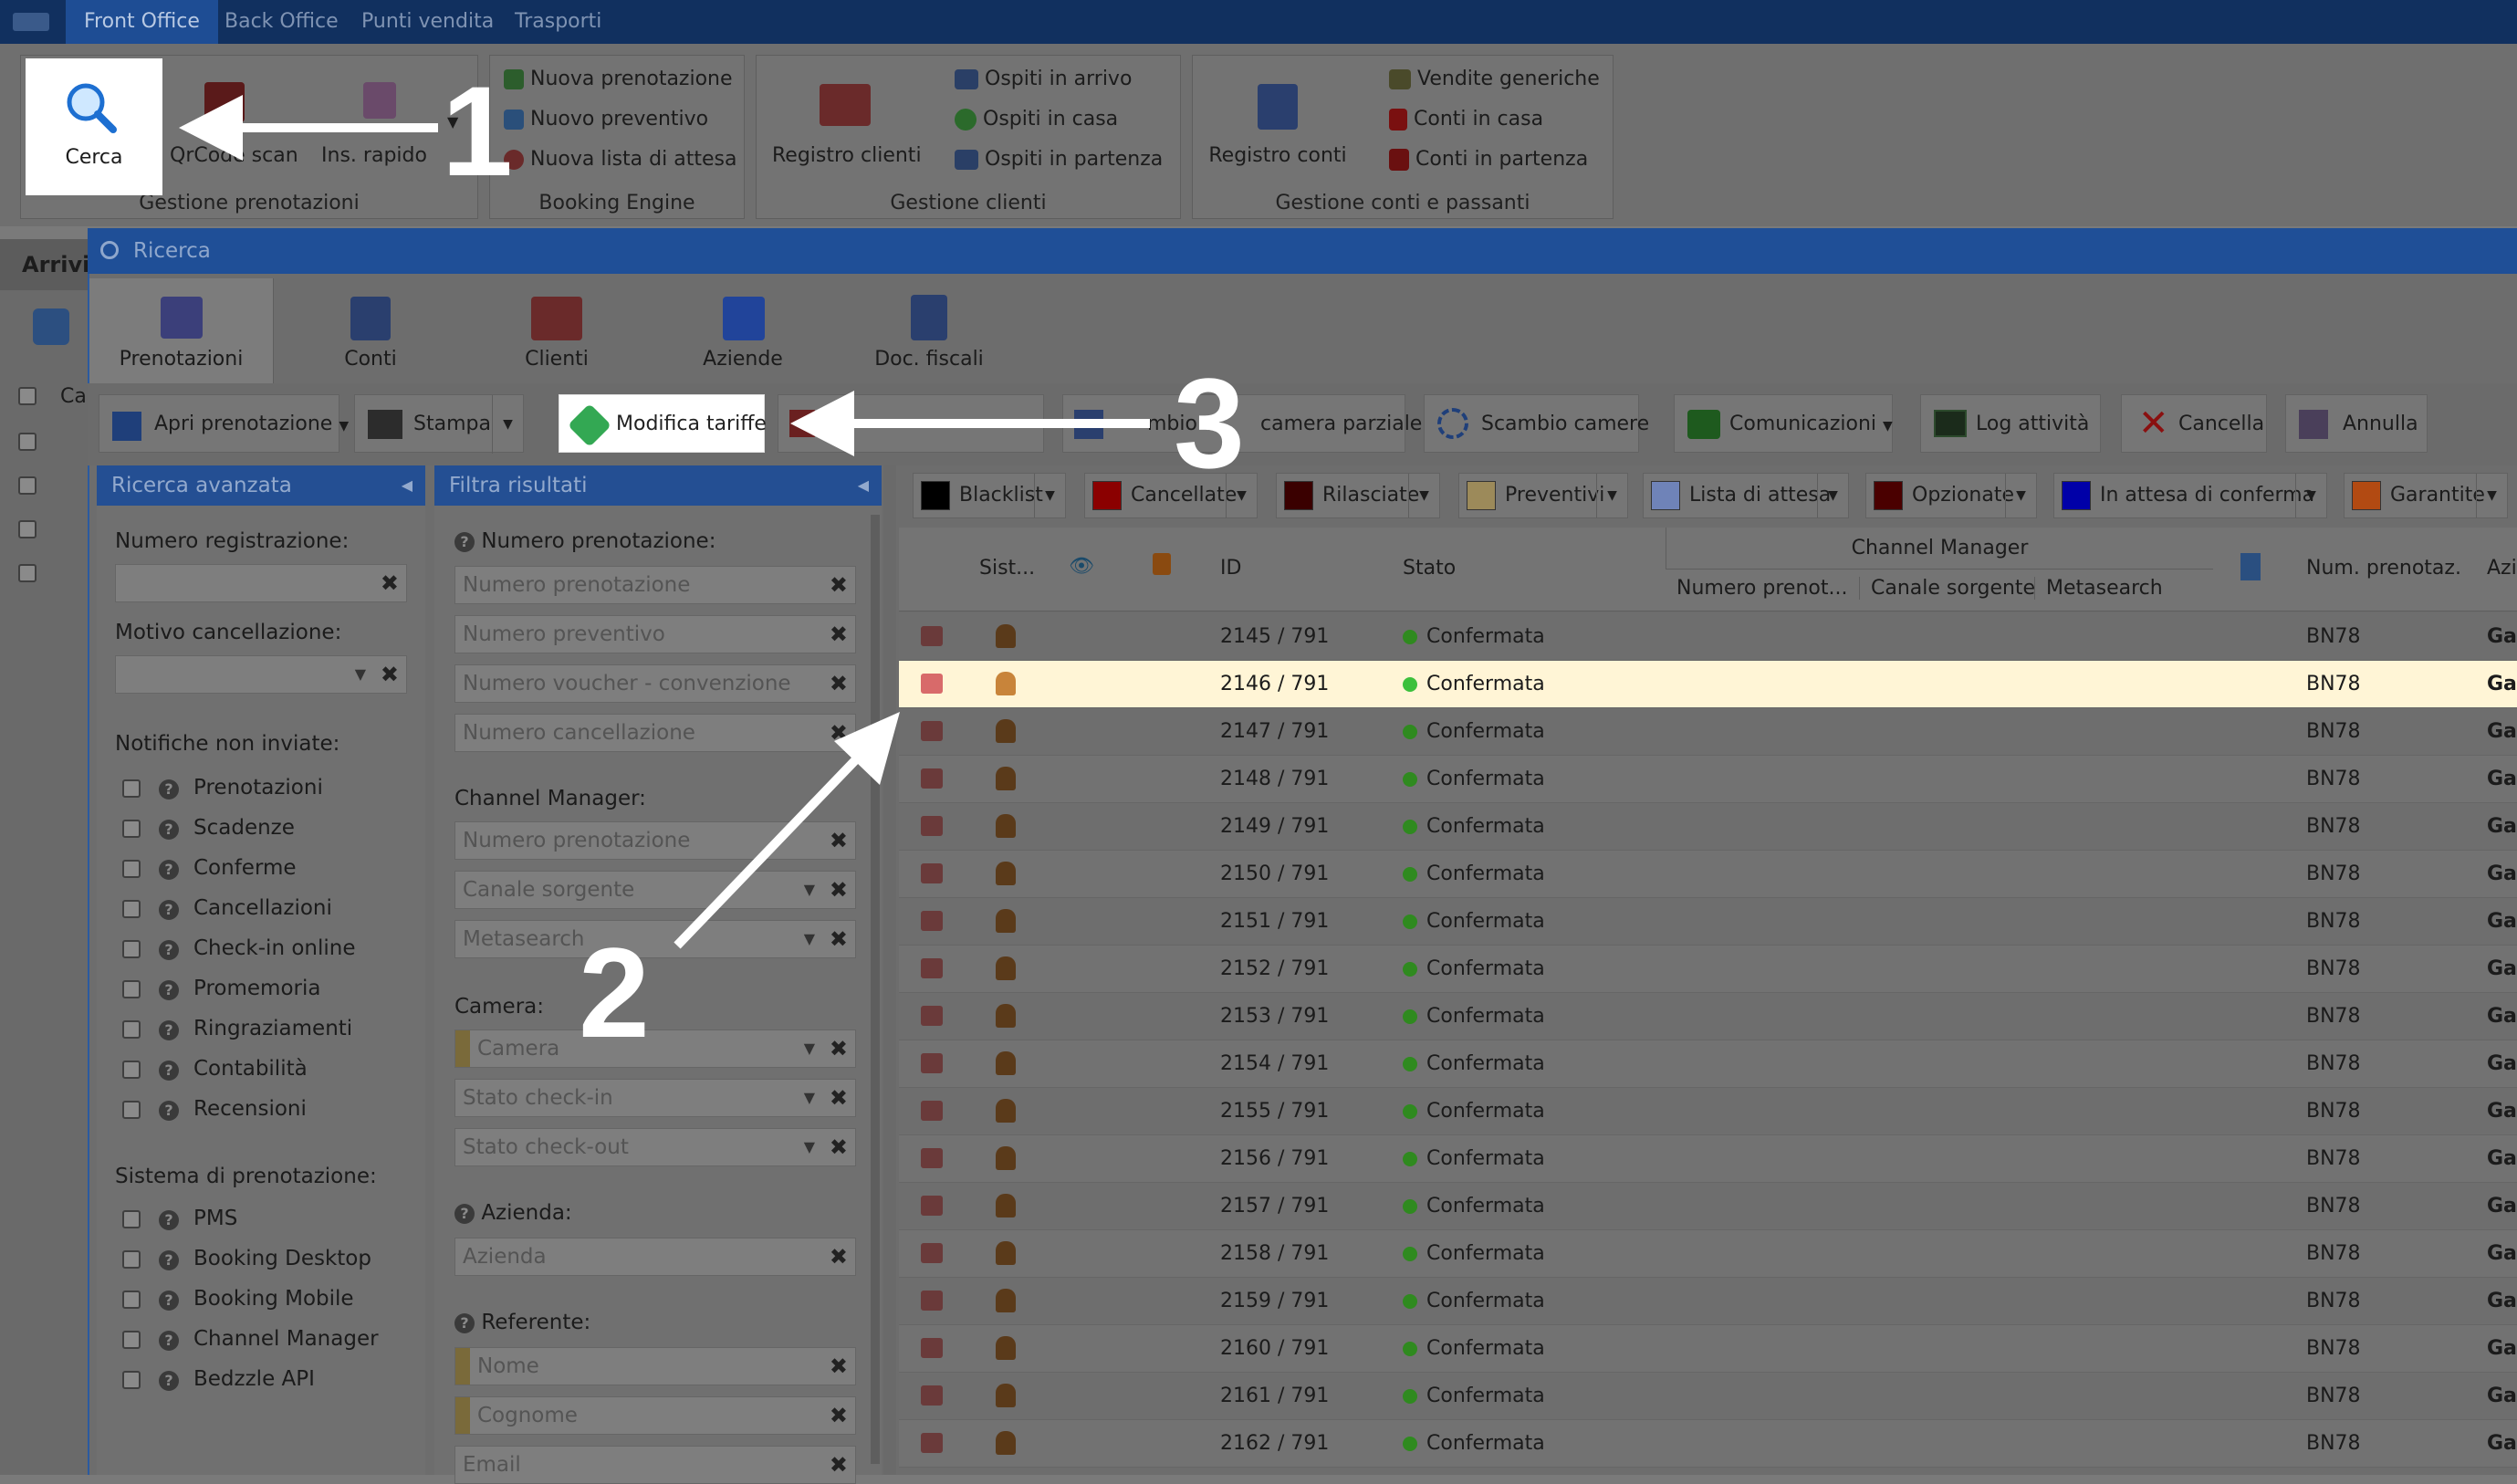 Image resolution: width=2517 pixels, height=1484 pixels. What do you see at coordinates (614, 992) in the screenshot?
I see `annotation-2: 2` at bounding box center [614, 992].